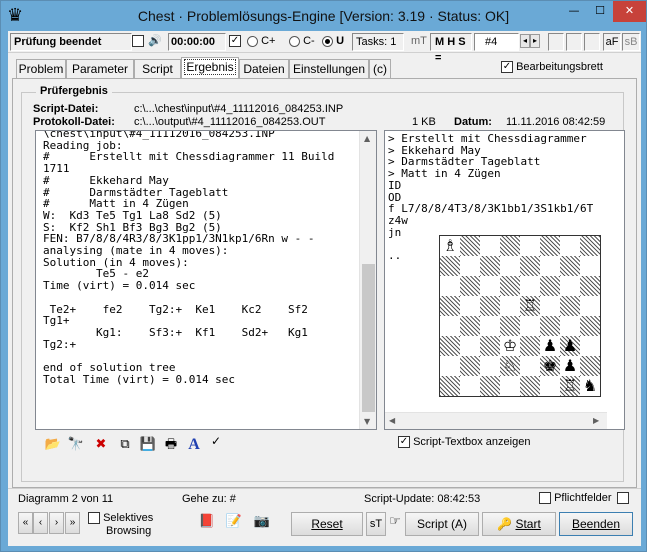  What do you see at coordinates (216, 441) in the screenshot?
I see `checkmark-icon: ✓` at bounding box center [216, 441].